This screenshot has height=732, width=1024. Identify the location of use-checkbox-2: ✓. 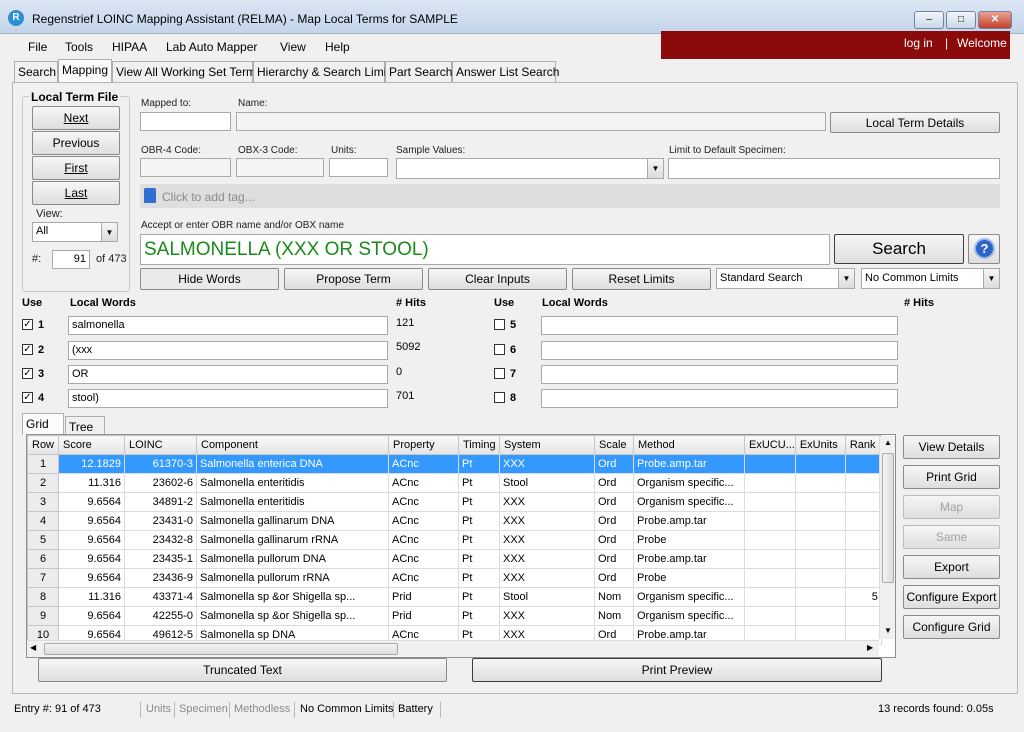
(27, 349).